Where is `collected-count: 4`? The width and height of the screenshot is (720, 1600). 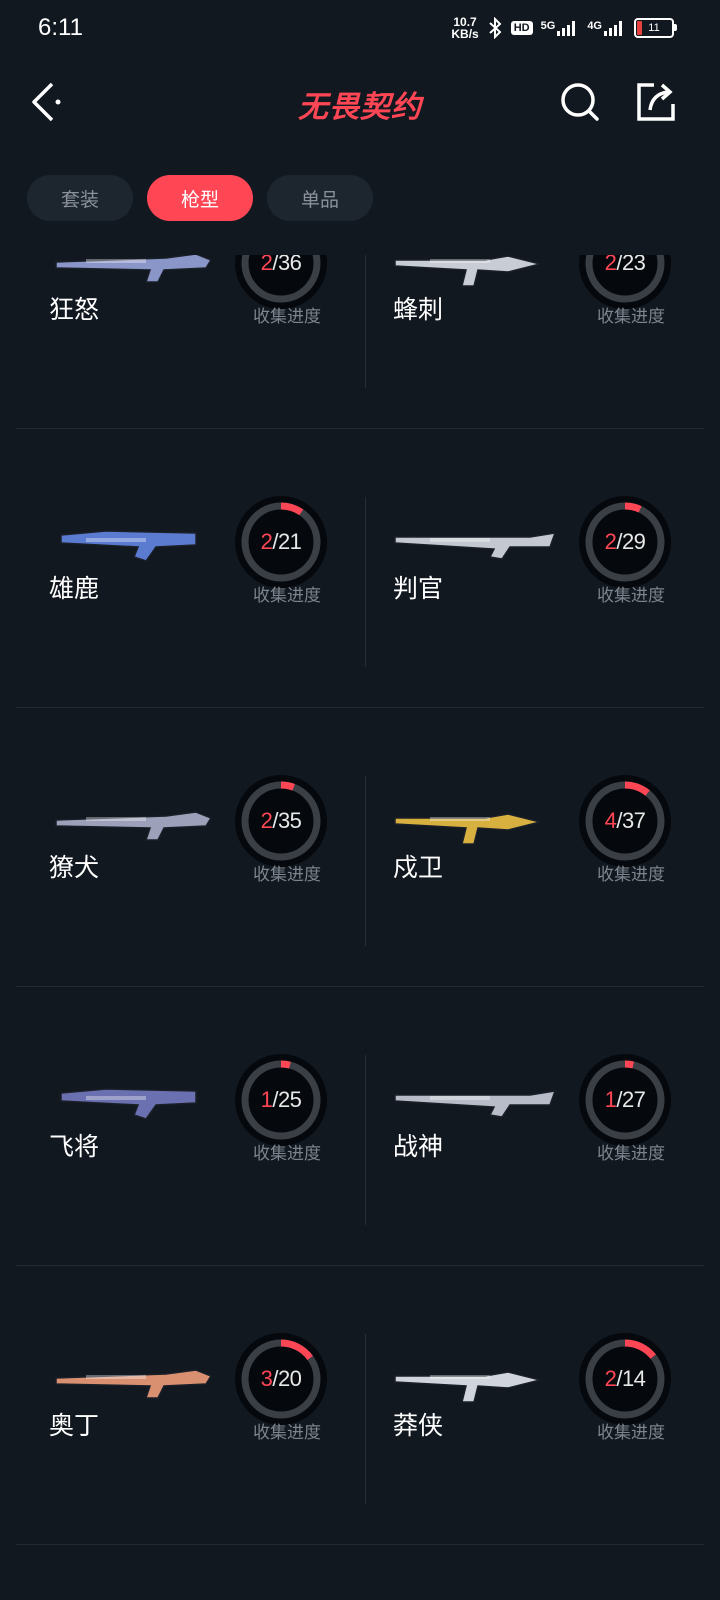
collected-count: 4 is located at coordinates (610, 820).